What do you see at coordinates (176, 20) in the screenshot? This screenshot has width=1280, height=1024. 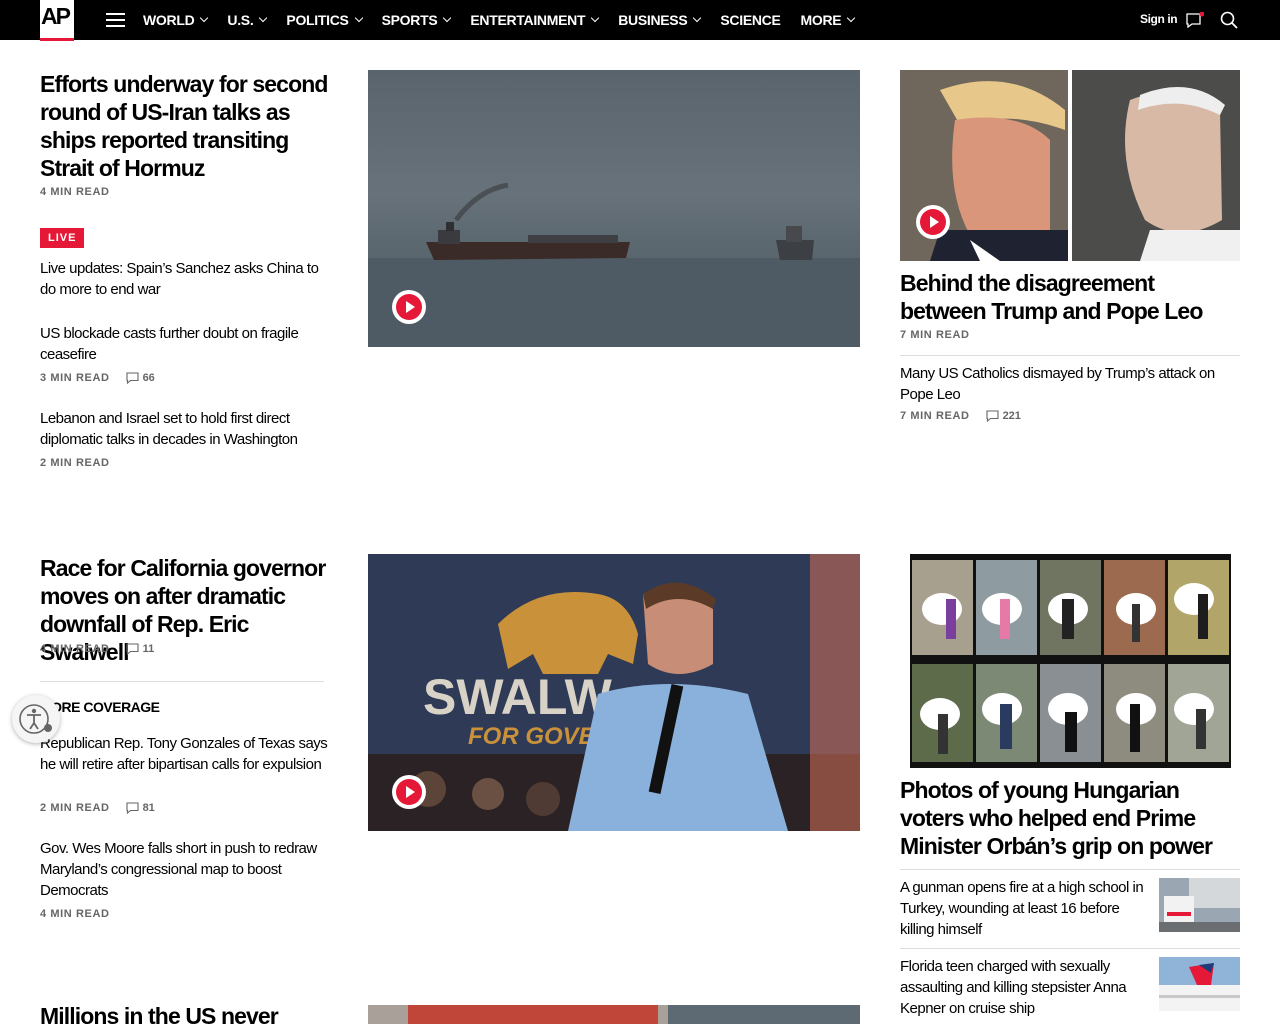 I see `nav-item-world: WORLD` at bounding box center [176, 20].